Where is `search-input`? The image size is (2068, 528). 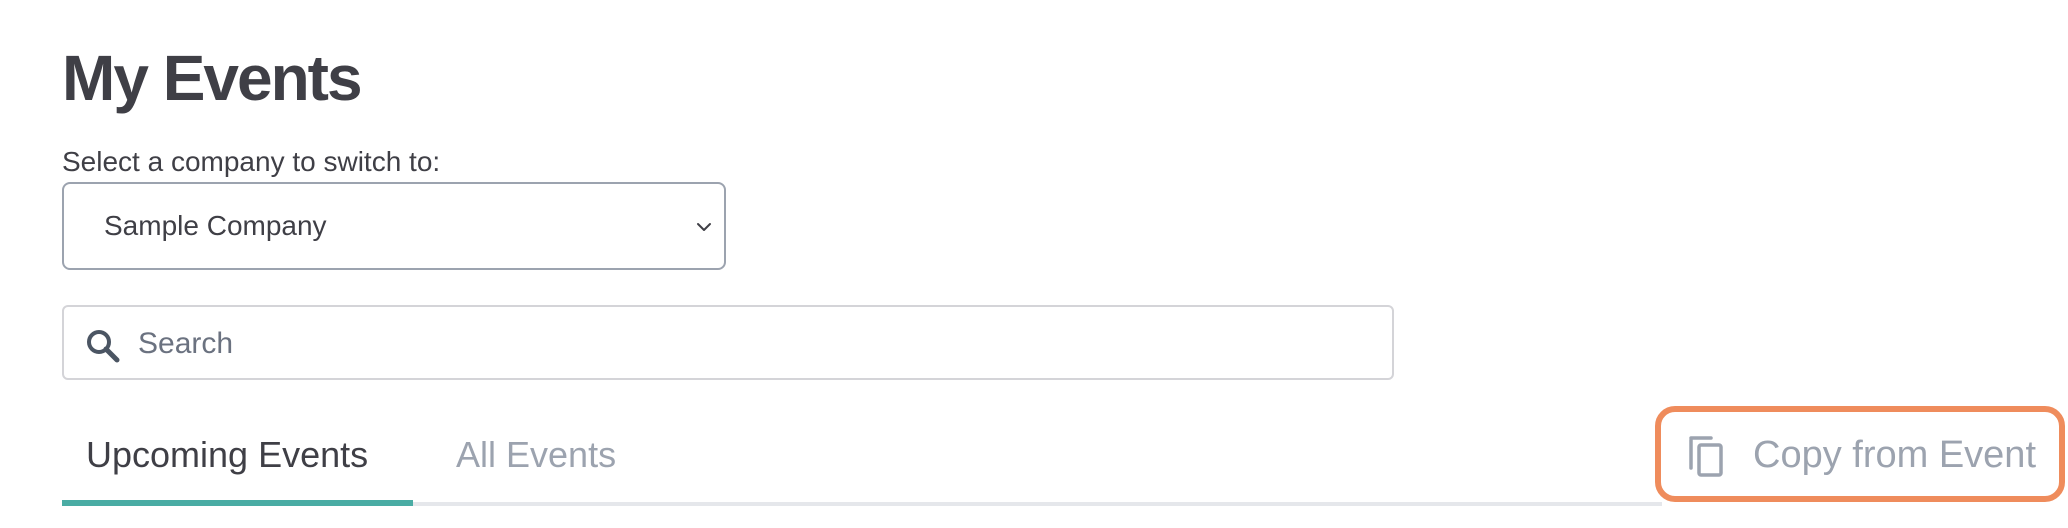 search-input is located at coordinates (748, 344).